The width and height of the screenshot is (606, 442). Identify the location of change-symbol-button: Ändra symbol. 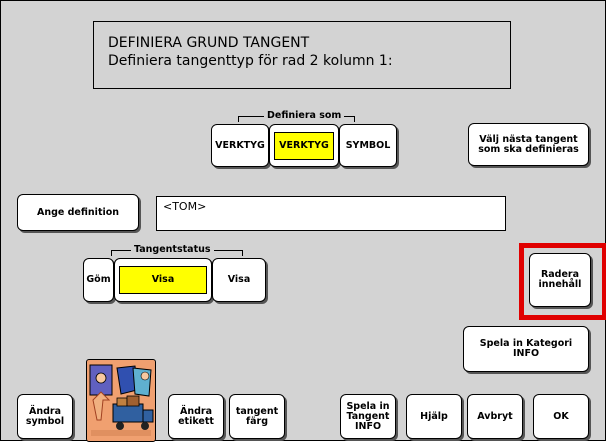
(45, 416).